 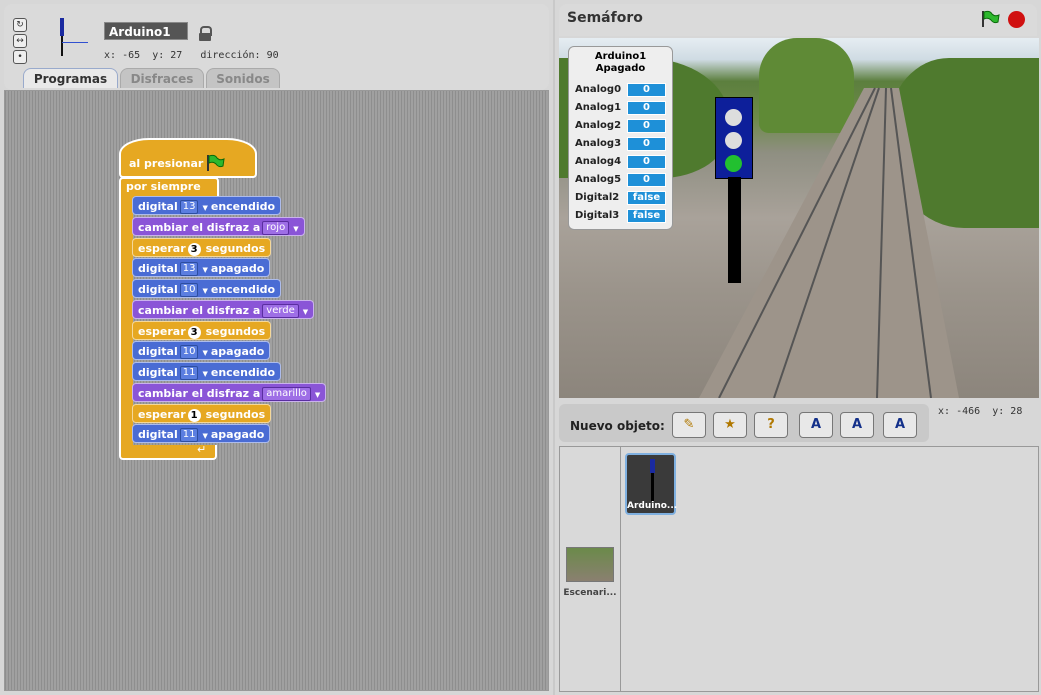 What do you see at coordinates (990, 20) in the screenshot?
I see `green-flag-button` at bounding box center [990, 20].